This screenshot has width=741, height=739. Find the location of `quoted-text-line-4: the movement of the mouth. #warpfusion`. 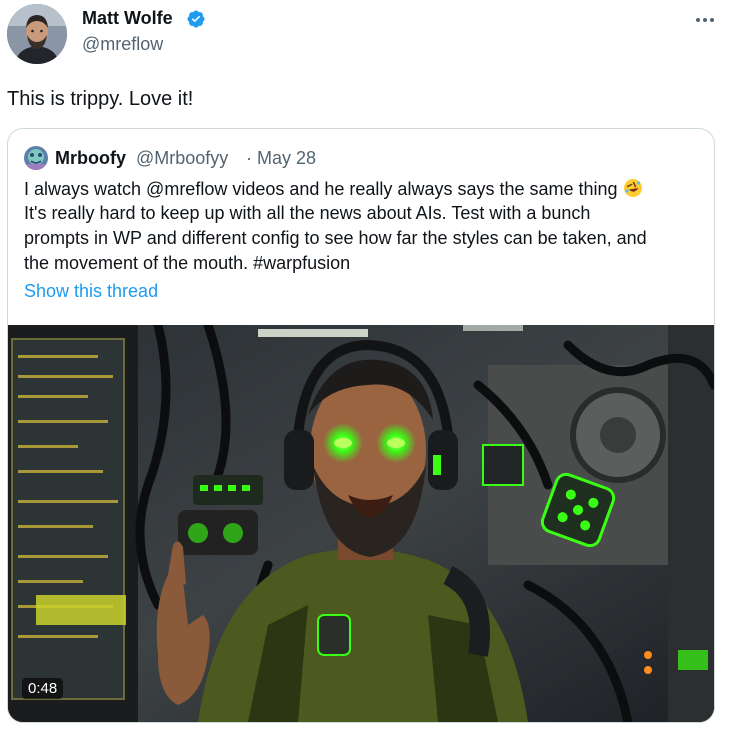

quoted-text-line-4: the movement of the mouth. #warpfusion is located at coordinates (187, 263).